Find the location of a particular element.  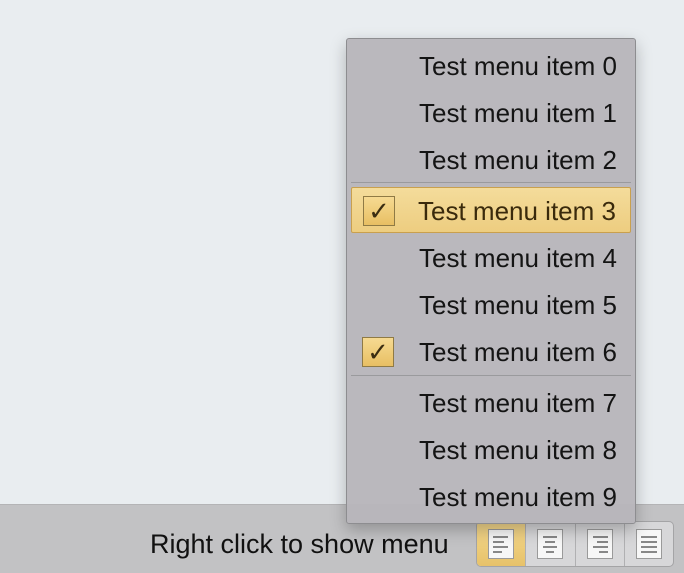

menu-item-label: Test menu item 8 is located at coordinates (518, 450).